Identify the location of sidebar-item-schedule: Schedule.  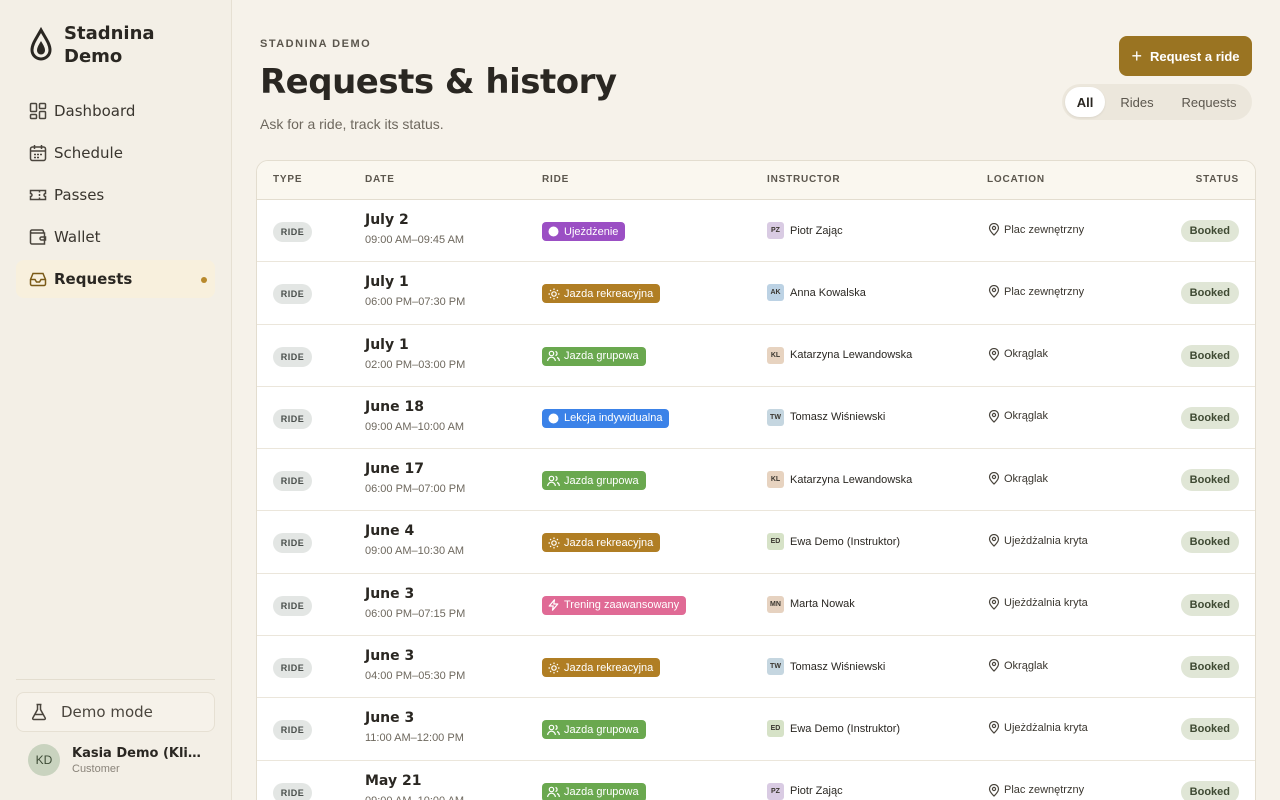
(115, 153).